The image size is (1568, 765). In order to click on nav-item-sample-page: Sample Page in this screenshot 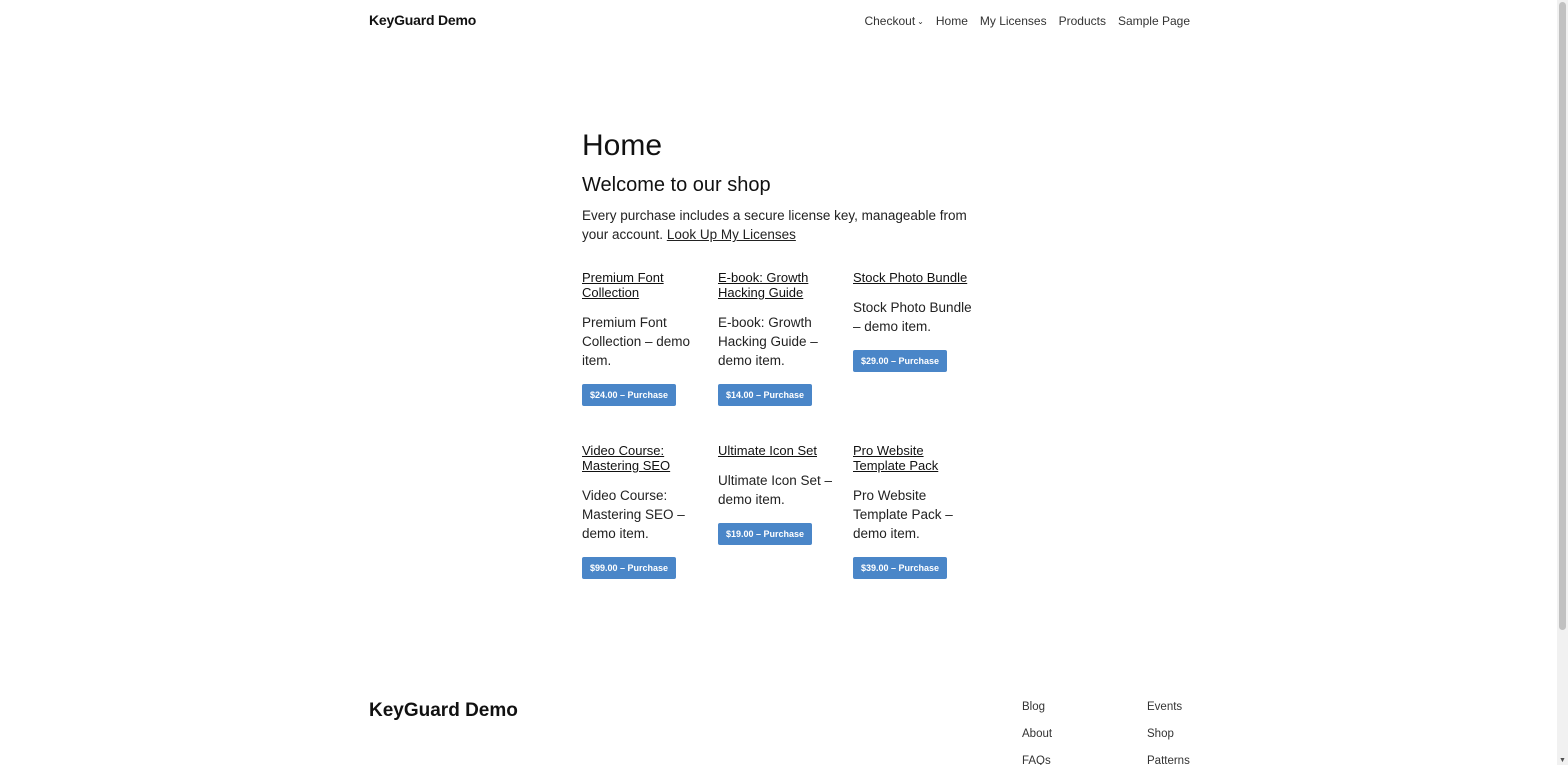, I will do `click(1154, 21)`.